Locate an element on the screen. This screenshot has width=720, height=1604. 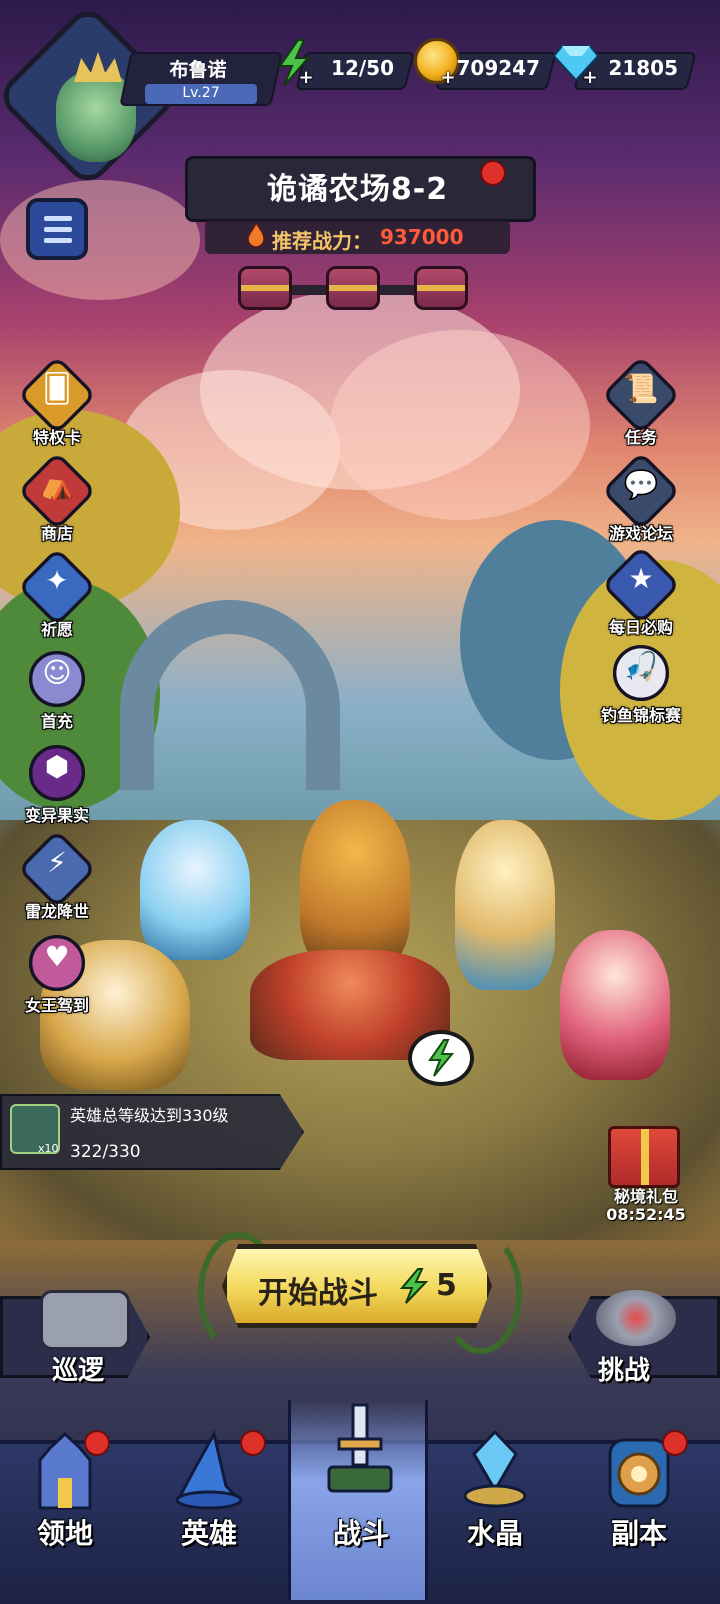
daily-deal-icon: ★ is located at coordinates (641, 578).